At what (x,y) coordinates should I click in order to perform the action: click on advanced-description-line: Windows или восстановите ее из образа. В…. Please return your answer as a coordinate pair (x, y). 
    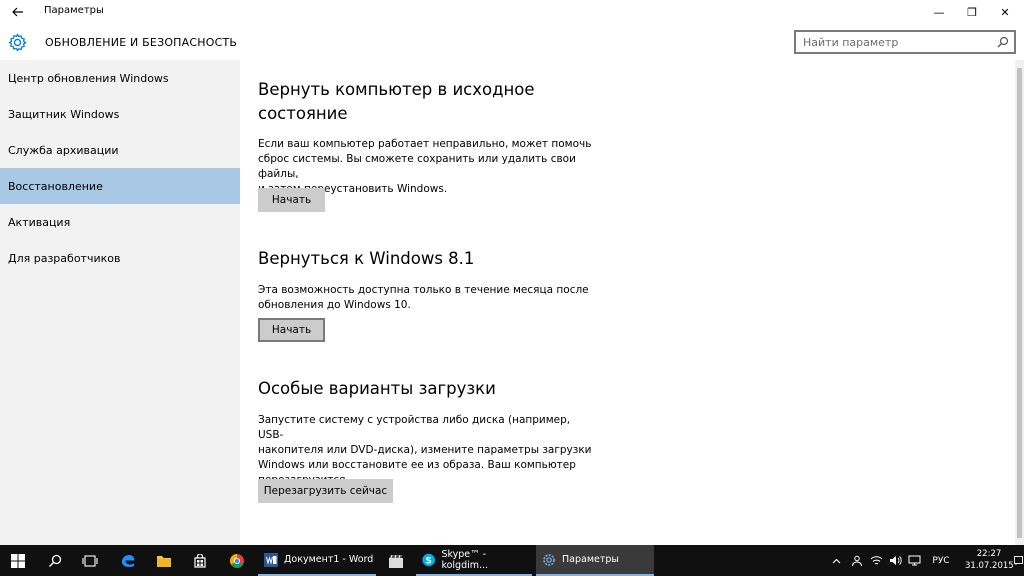
    Looking at the image, I should click on (417, 465).